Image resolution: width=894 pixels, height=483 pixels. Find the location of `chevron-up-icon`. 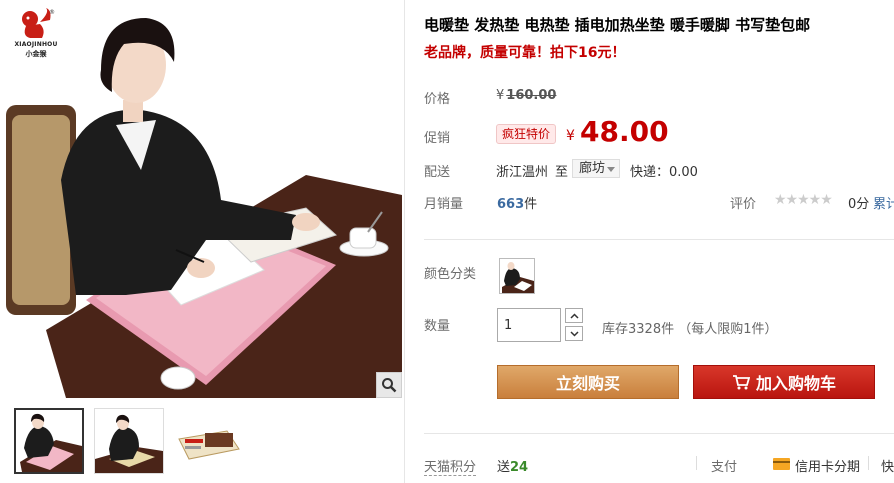

chevron-up-icon is located at coordinates (574, 315).